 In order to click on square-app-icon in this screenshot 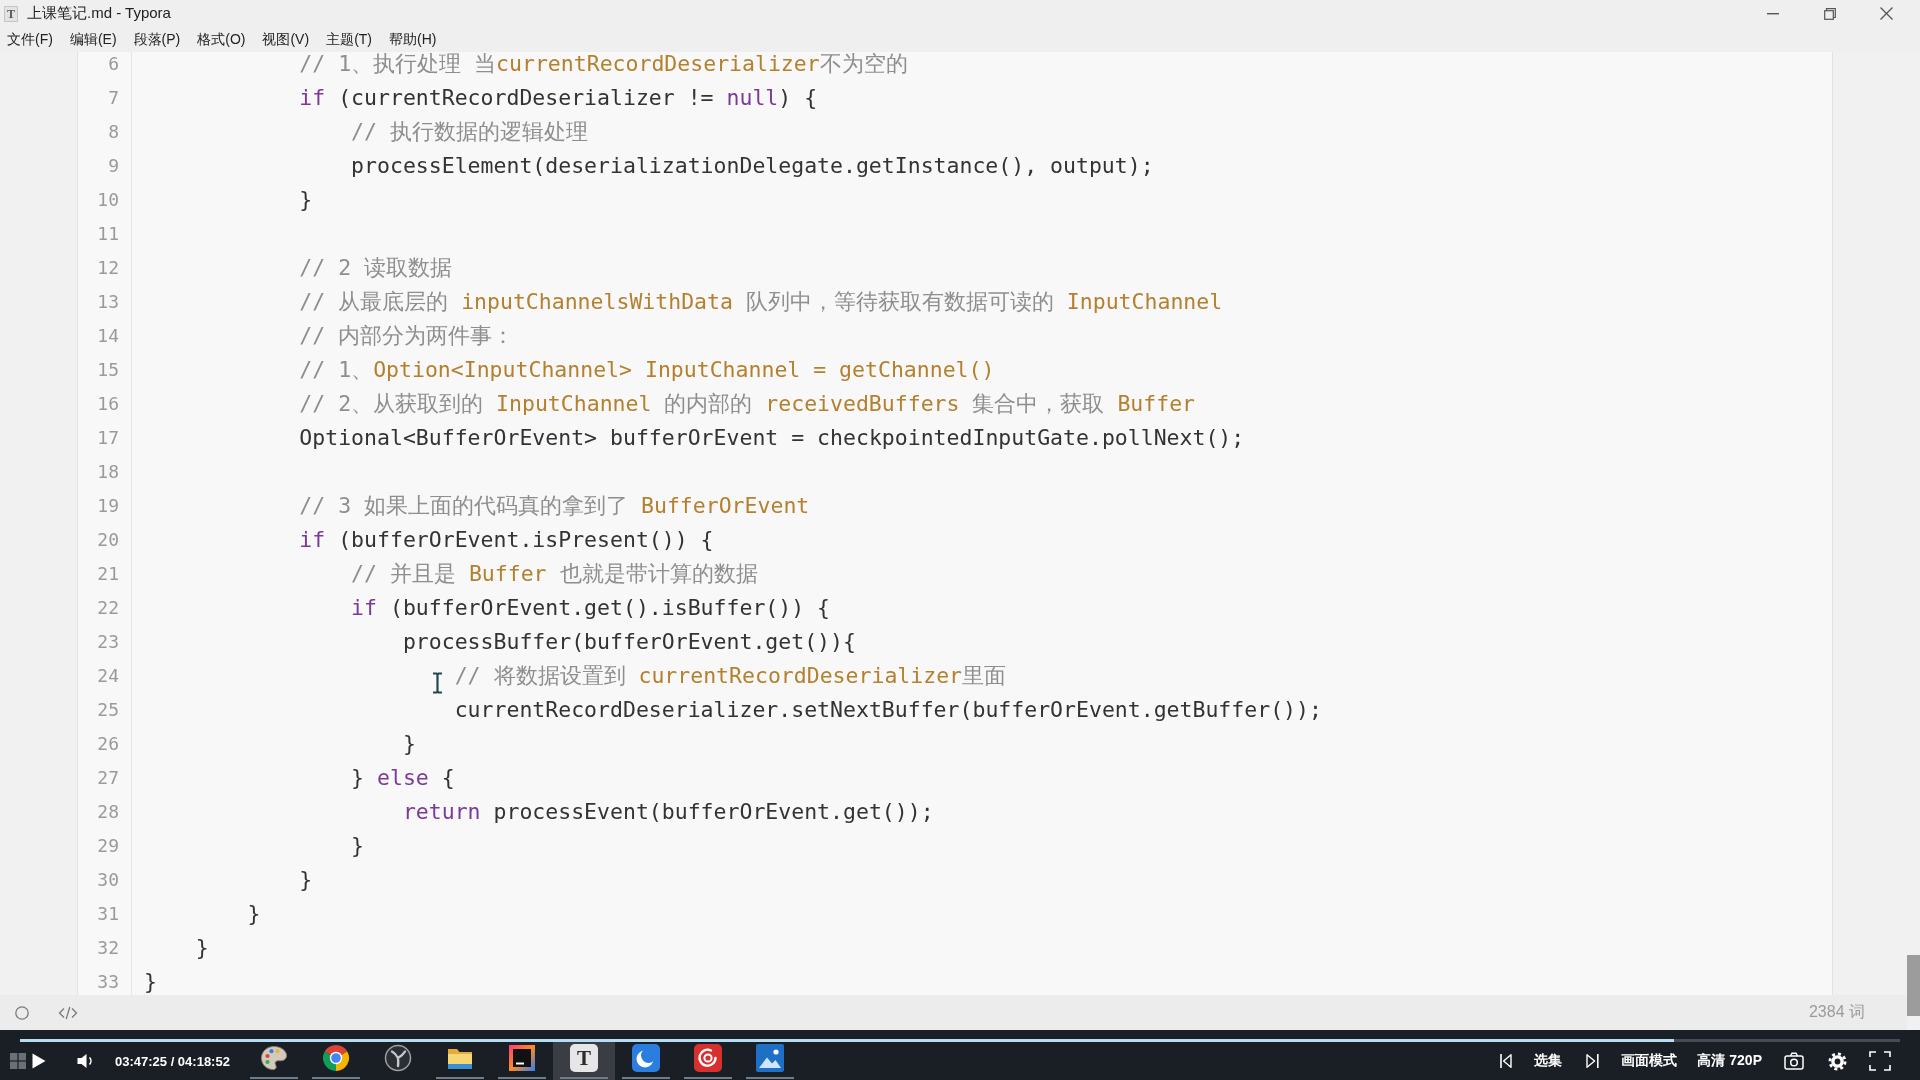, I will do `click(522, 1058)`.